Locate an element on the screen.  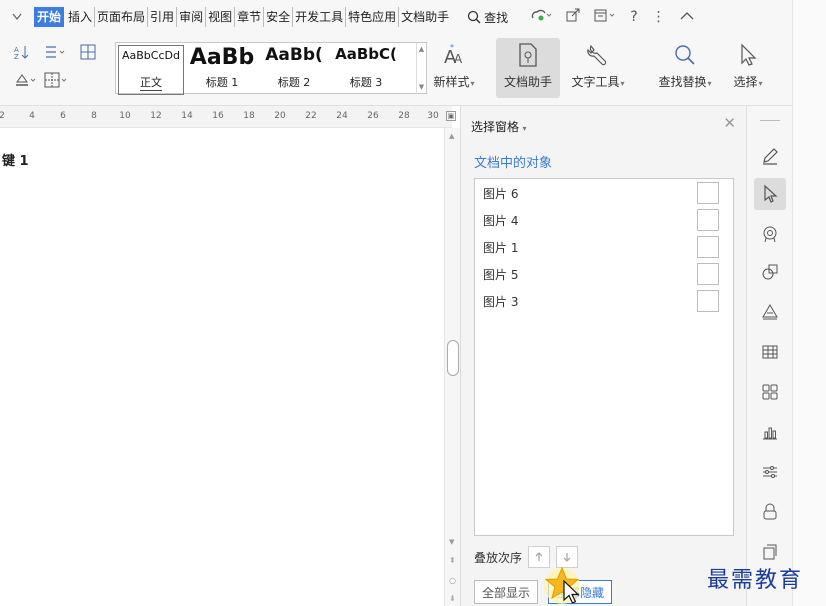
list-item: 图片 4 is located at coordinates (604, 219).